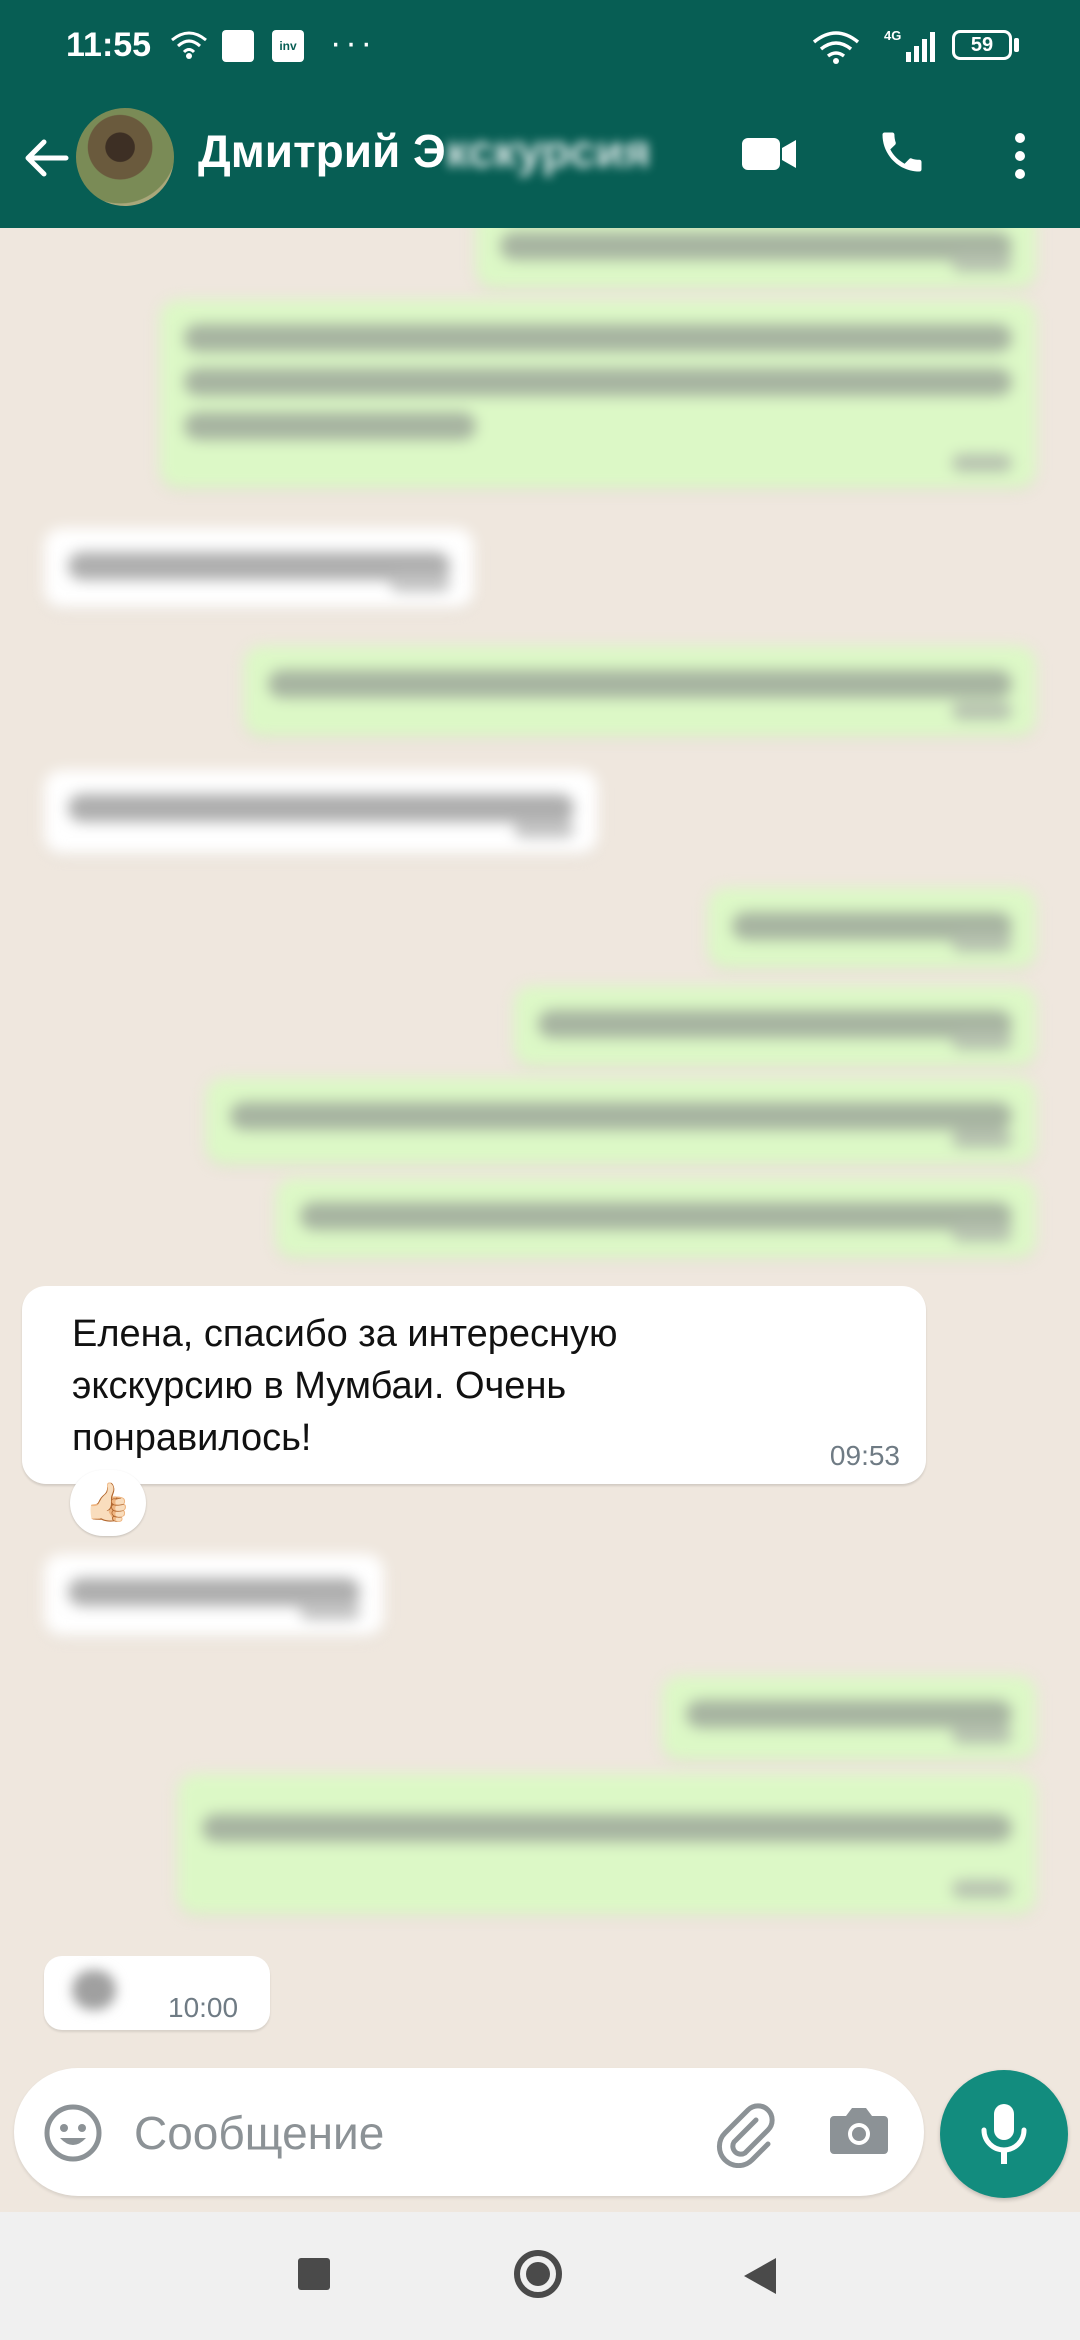  Describe the element at coordinates (46, 158) in the screenshot. I see `arrow-left-icon` at that location.